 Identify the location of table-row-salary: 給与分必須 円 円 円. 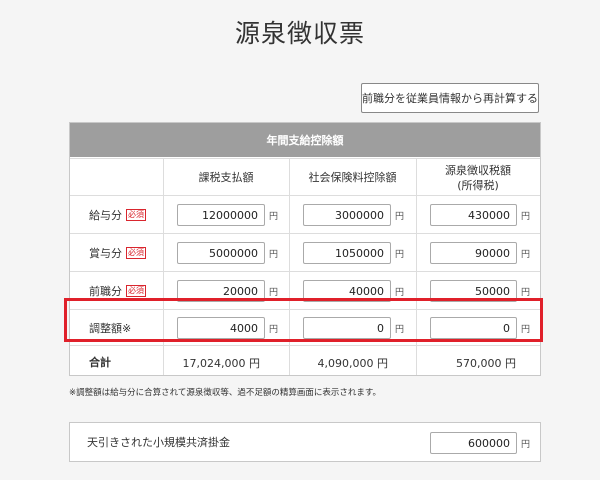
(305, 214).